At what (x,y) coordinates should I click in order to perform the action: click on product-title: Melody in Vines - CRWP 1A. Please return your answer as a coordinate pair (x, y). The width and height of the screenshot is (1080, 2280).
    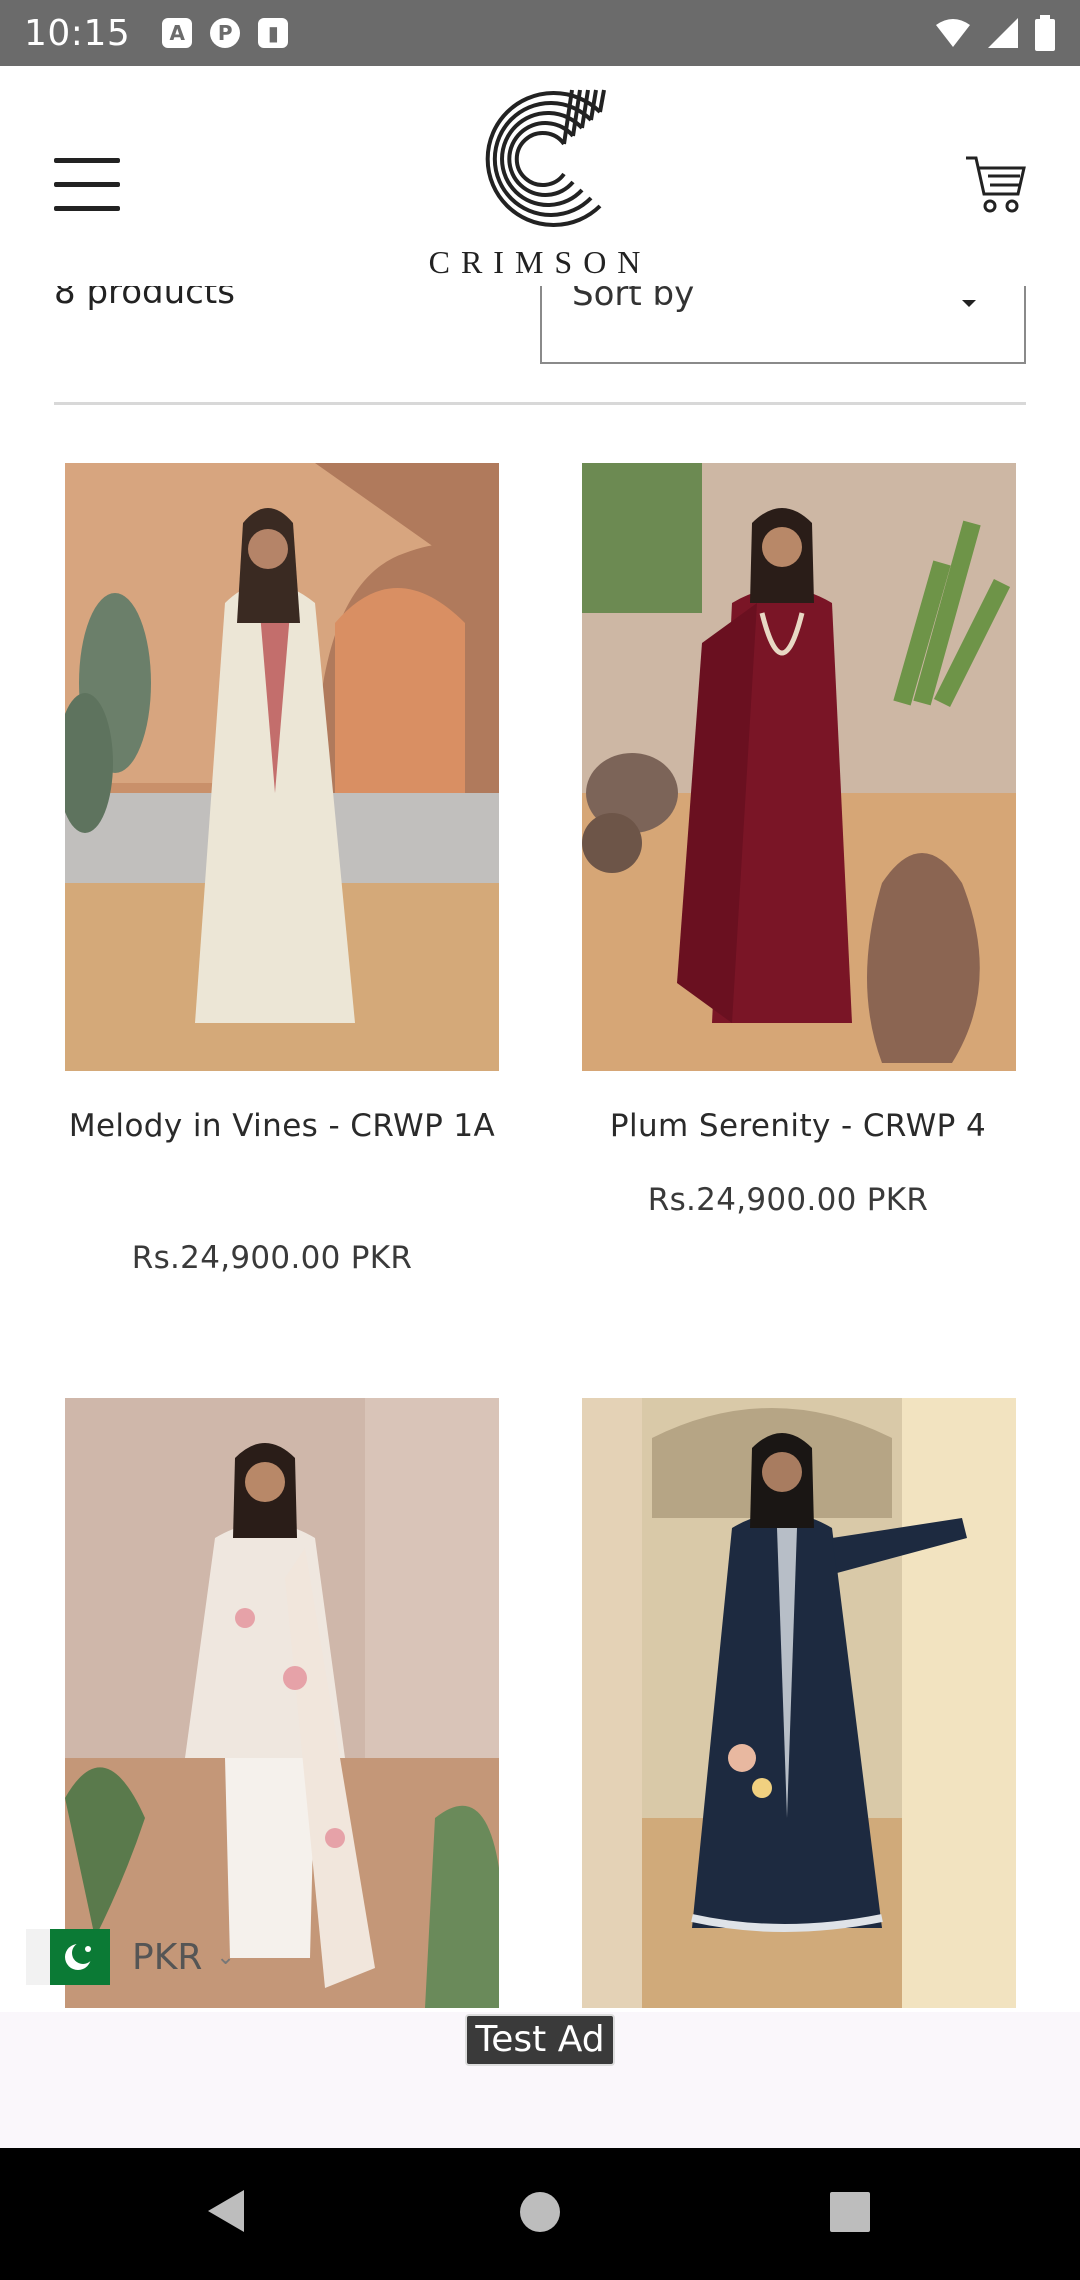
    Looking at the image, I should click on (282, 1126).